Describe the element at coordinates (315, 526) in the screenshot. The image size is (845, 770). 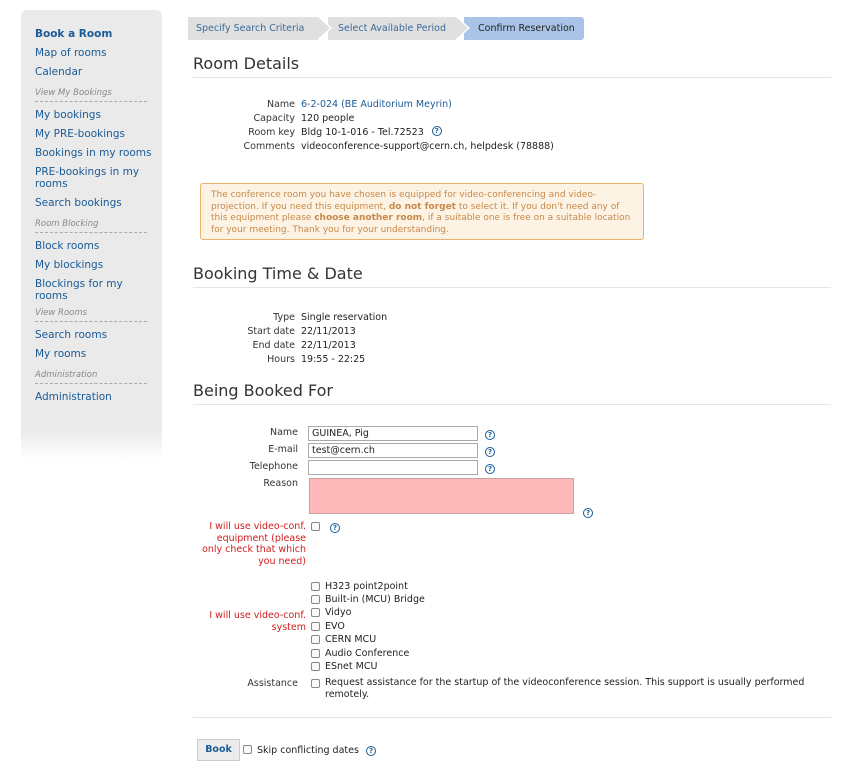
I see `vc-equipment-checkbox` at that location.